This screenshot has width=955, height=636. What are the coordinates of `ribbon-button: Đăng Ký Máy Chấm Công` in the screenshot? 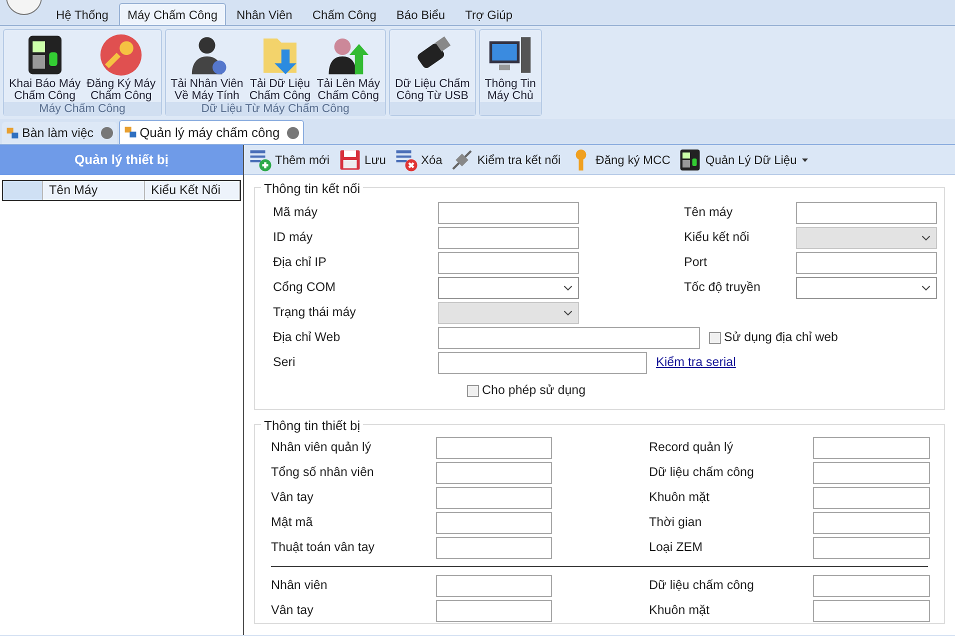 It's located at (121, 67).